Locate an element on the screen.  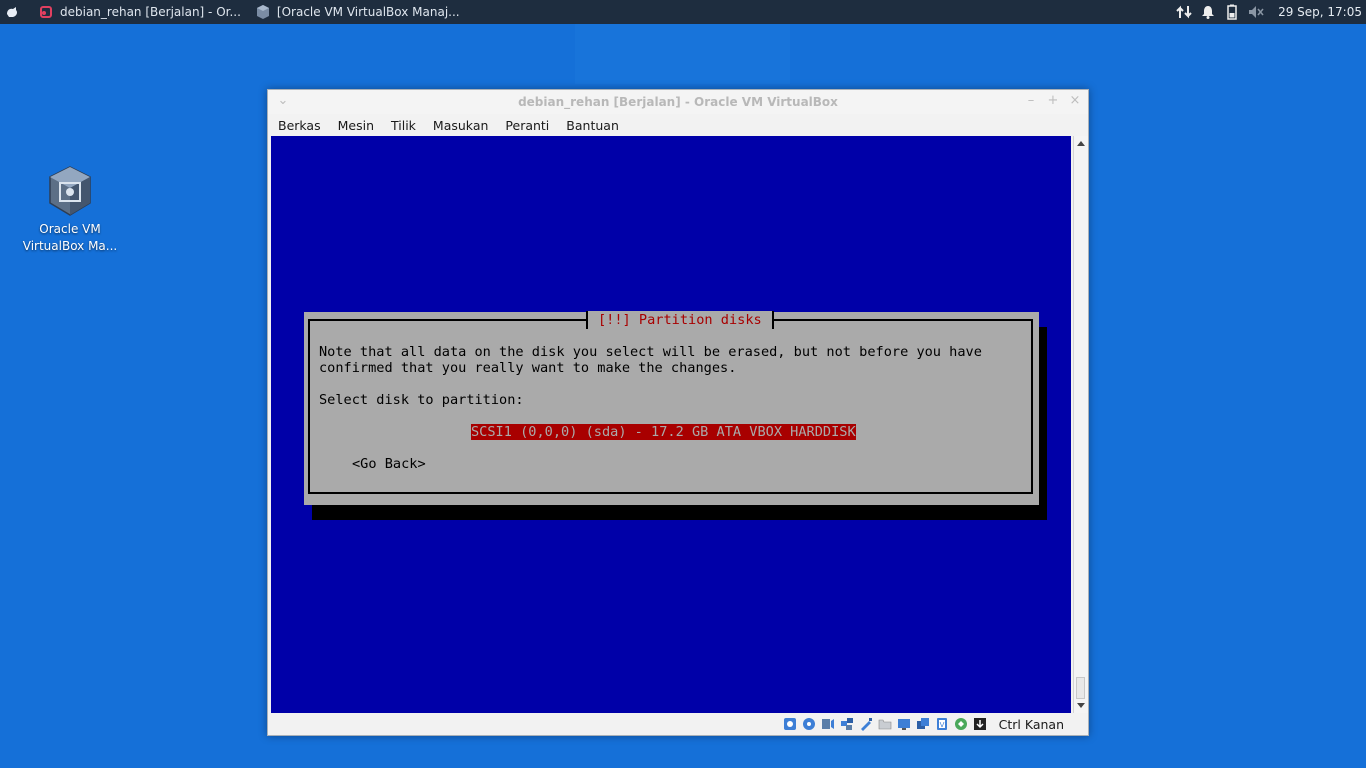
video-capture-icon is located at coordinates (923, 724).